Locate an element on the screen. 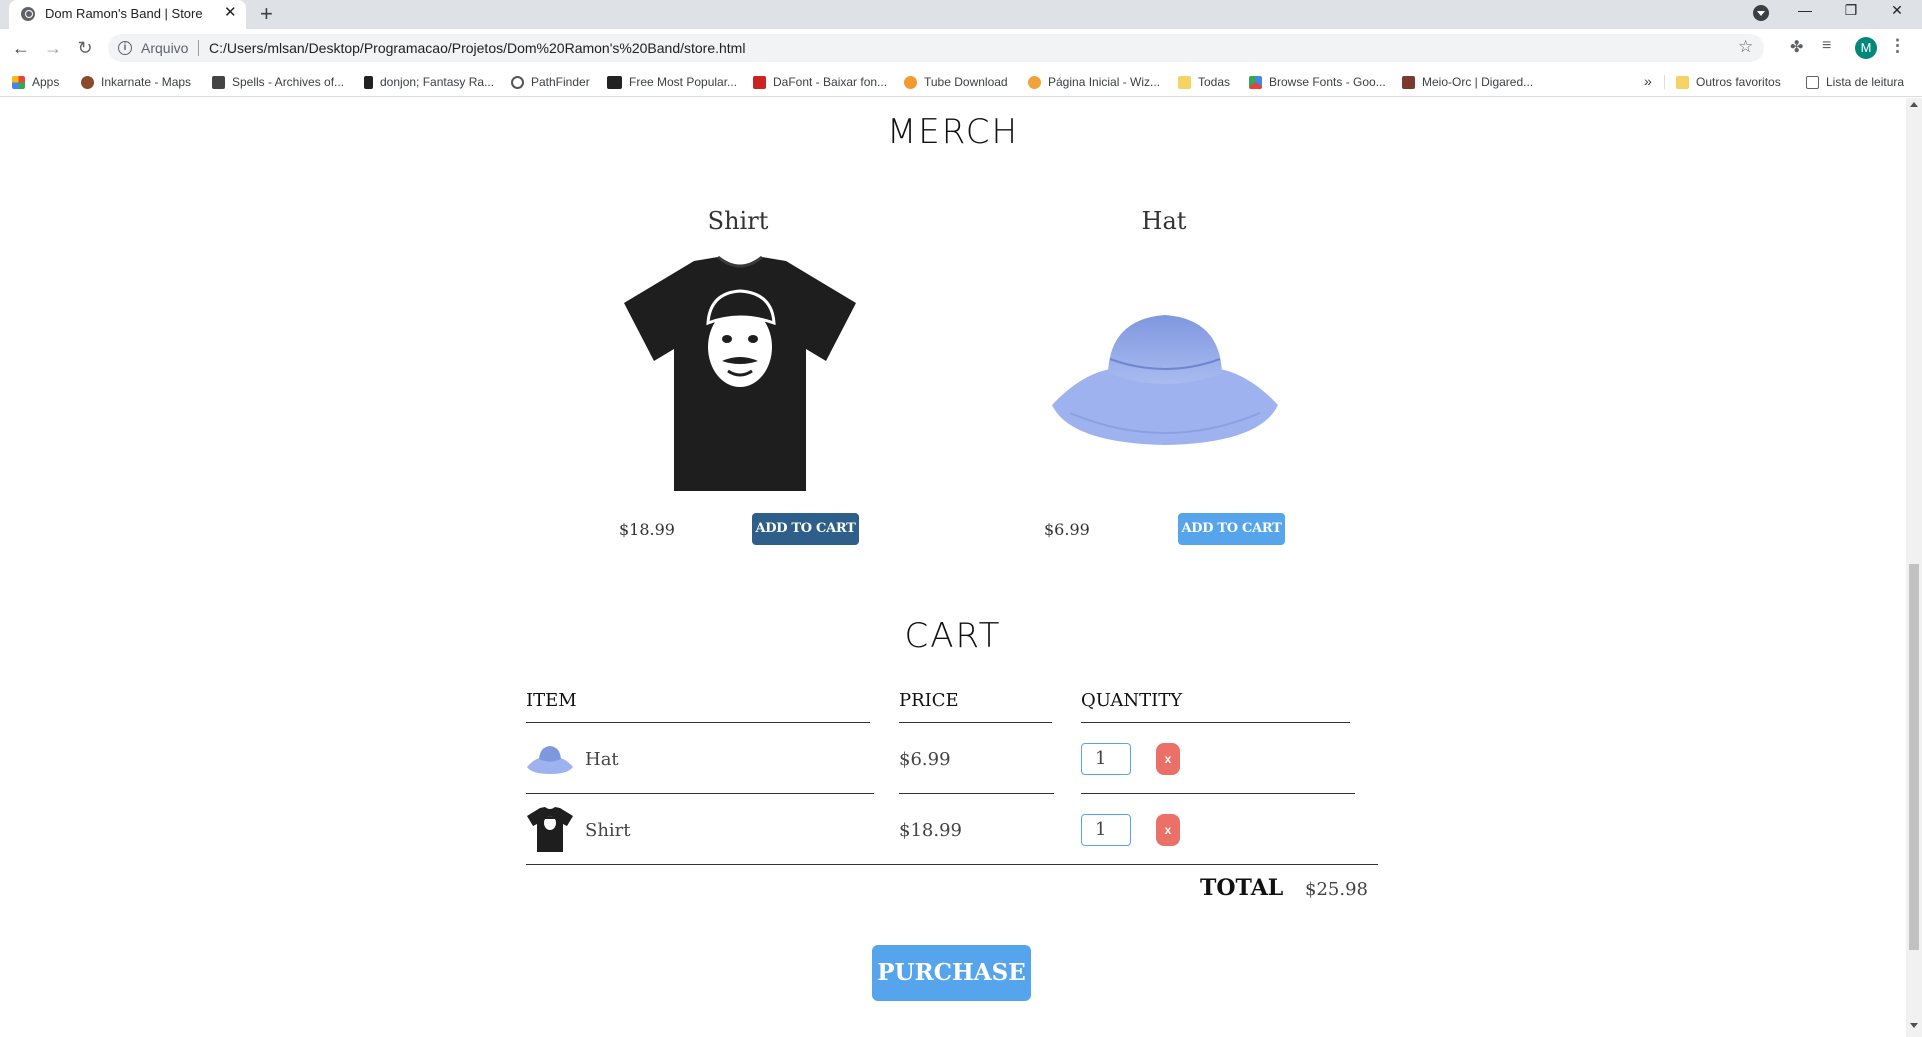  page-scrollbar is located at coordinates (1914, 567).